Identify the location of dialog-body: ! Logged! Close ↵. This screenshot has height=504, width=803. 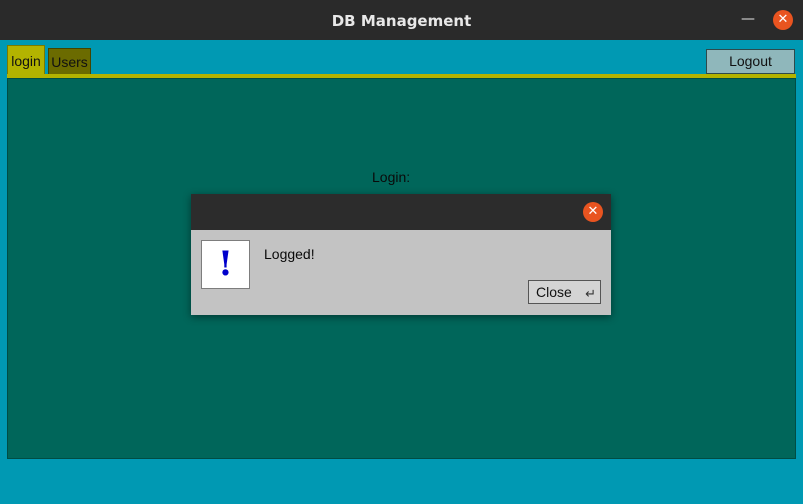
(401, 272).